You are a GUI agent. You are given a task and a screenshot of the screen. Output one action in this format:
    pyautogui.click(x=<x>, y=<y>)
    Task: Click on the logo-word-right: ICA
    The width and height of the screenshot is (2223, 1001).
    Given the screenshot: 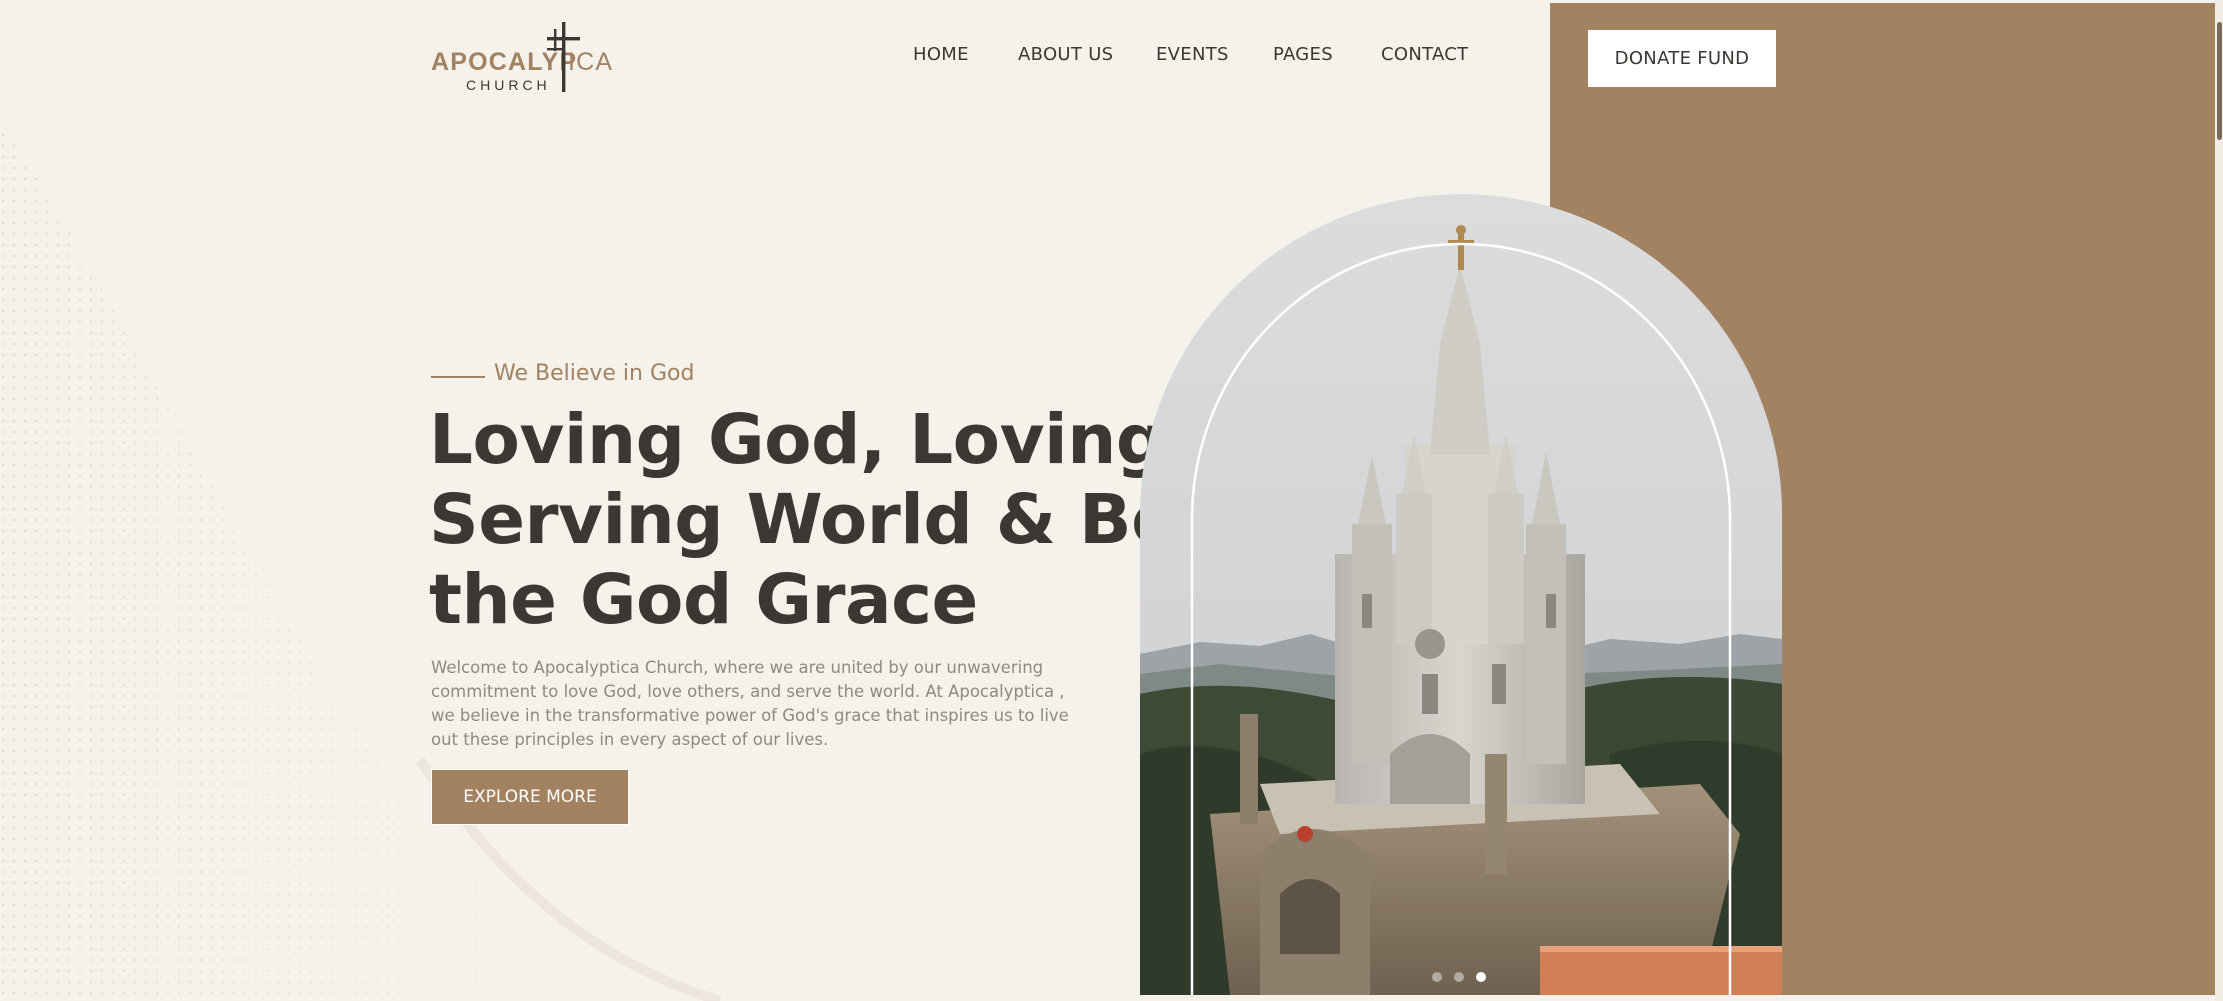 What is the action you would take?
    pyautogui.click(x=590, y=62)
    